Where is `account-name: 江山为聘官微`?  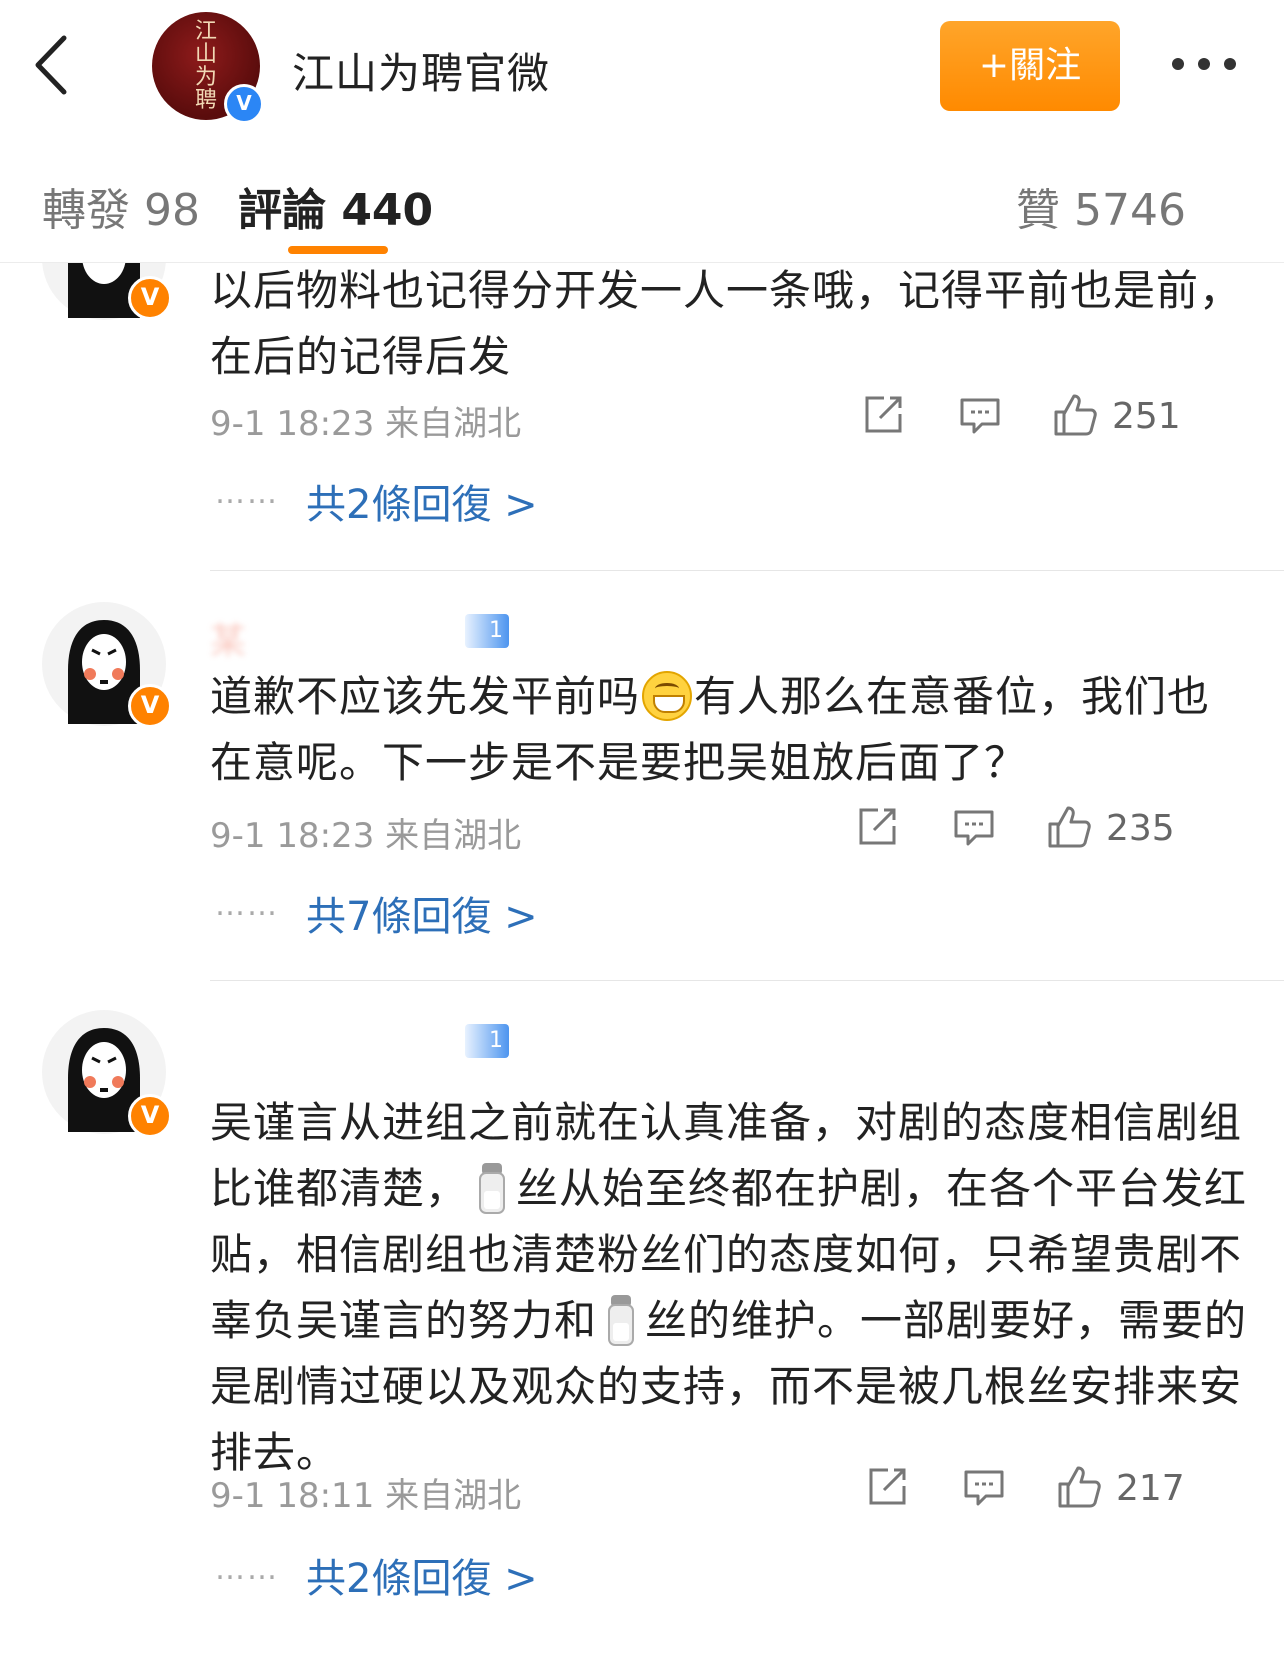 account-name: 江山为聘官微 is located at coordinates (421, 70).